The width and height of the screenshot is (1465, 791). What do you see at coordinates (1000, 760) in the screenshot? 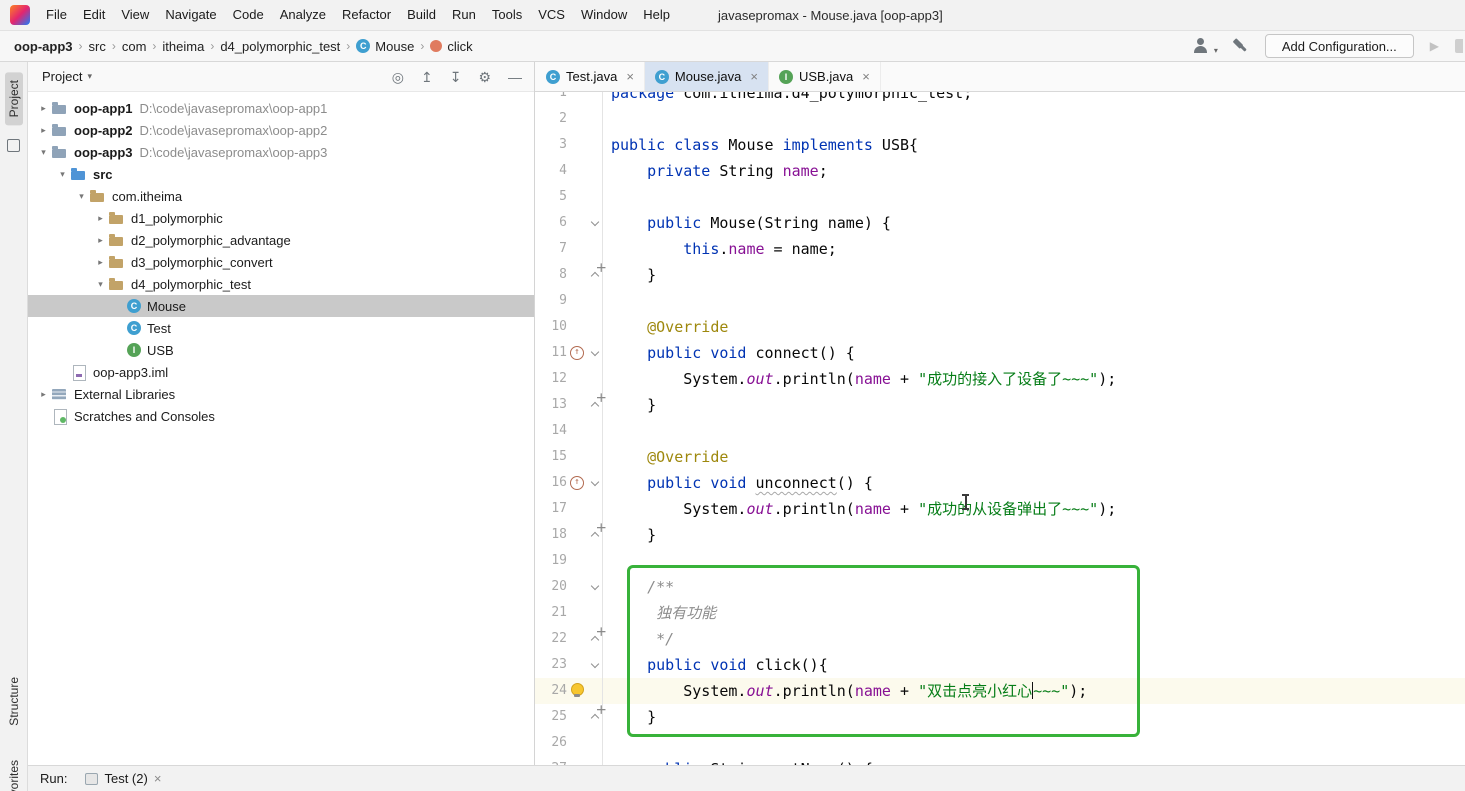
I see `code-line: 27 public String getName() {` at bounding box center [1000, 760].